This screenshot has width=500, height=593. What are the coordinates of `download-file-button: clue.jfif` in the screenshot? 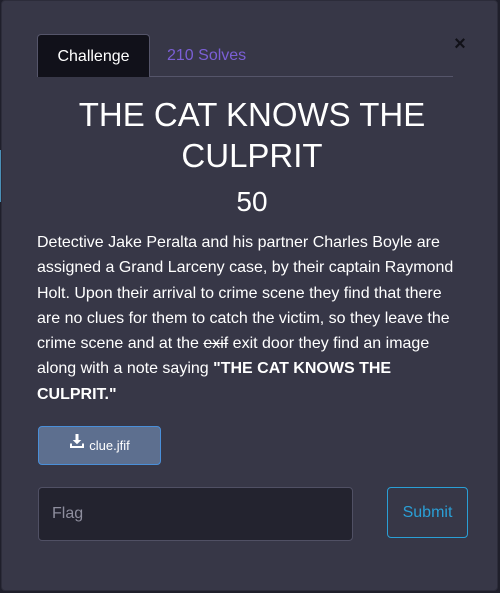 It's located at (99, 445).